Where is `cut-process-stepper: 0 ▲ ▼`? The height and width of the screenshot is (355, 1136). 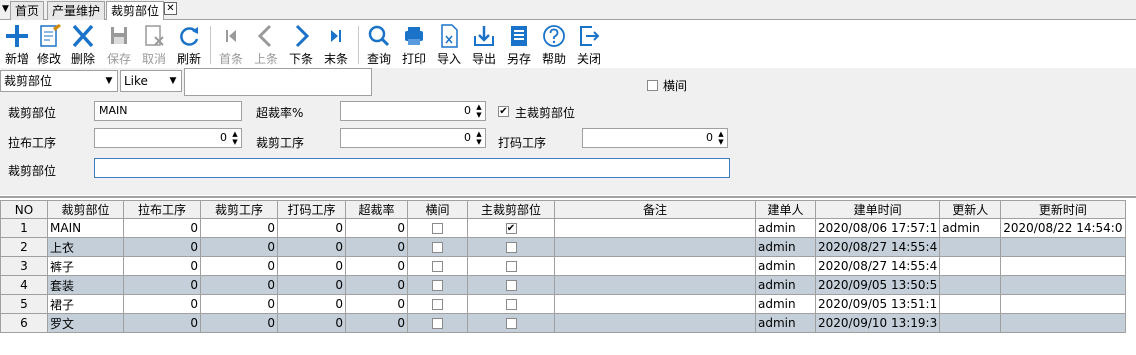 cut-process-stepper: 0 ▲ ▼ is located at coordinates (413, 138).